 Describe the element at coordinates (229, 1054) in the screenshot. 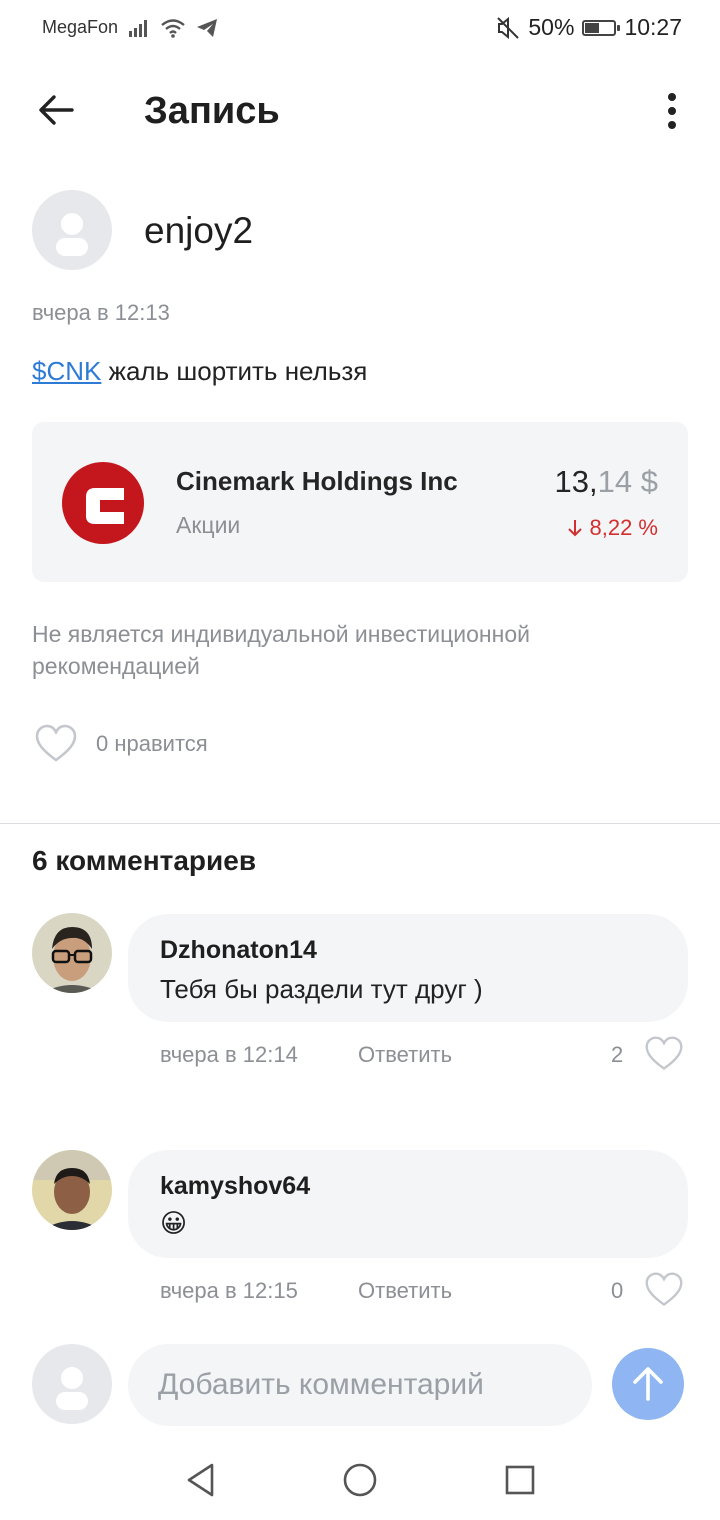

I see `comment-time: вчера в 12:14` at that location.